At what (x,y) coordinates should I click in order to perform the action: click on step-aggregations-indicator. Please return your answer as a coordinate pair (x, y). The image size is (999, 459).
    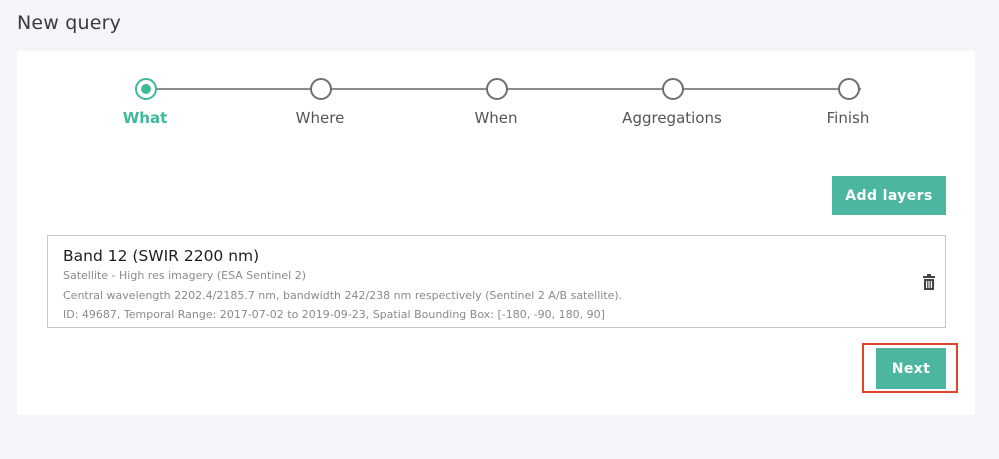
    Looking at the image, I should click on (673, 89).